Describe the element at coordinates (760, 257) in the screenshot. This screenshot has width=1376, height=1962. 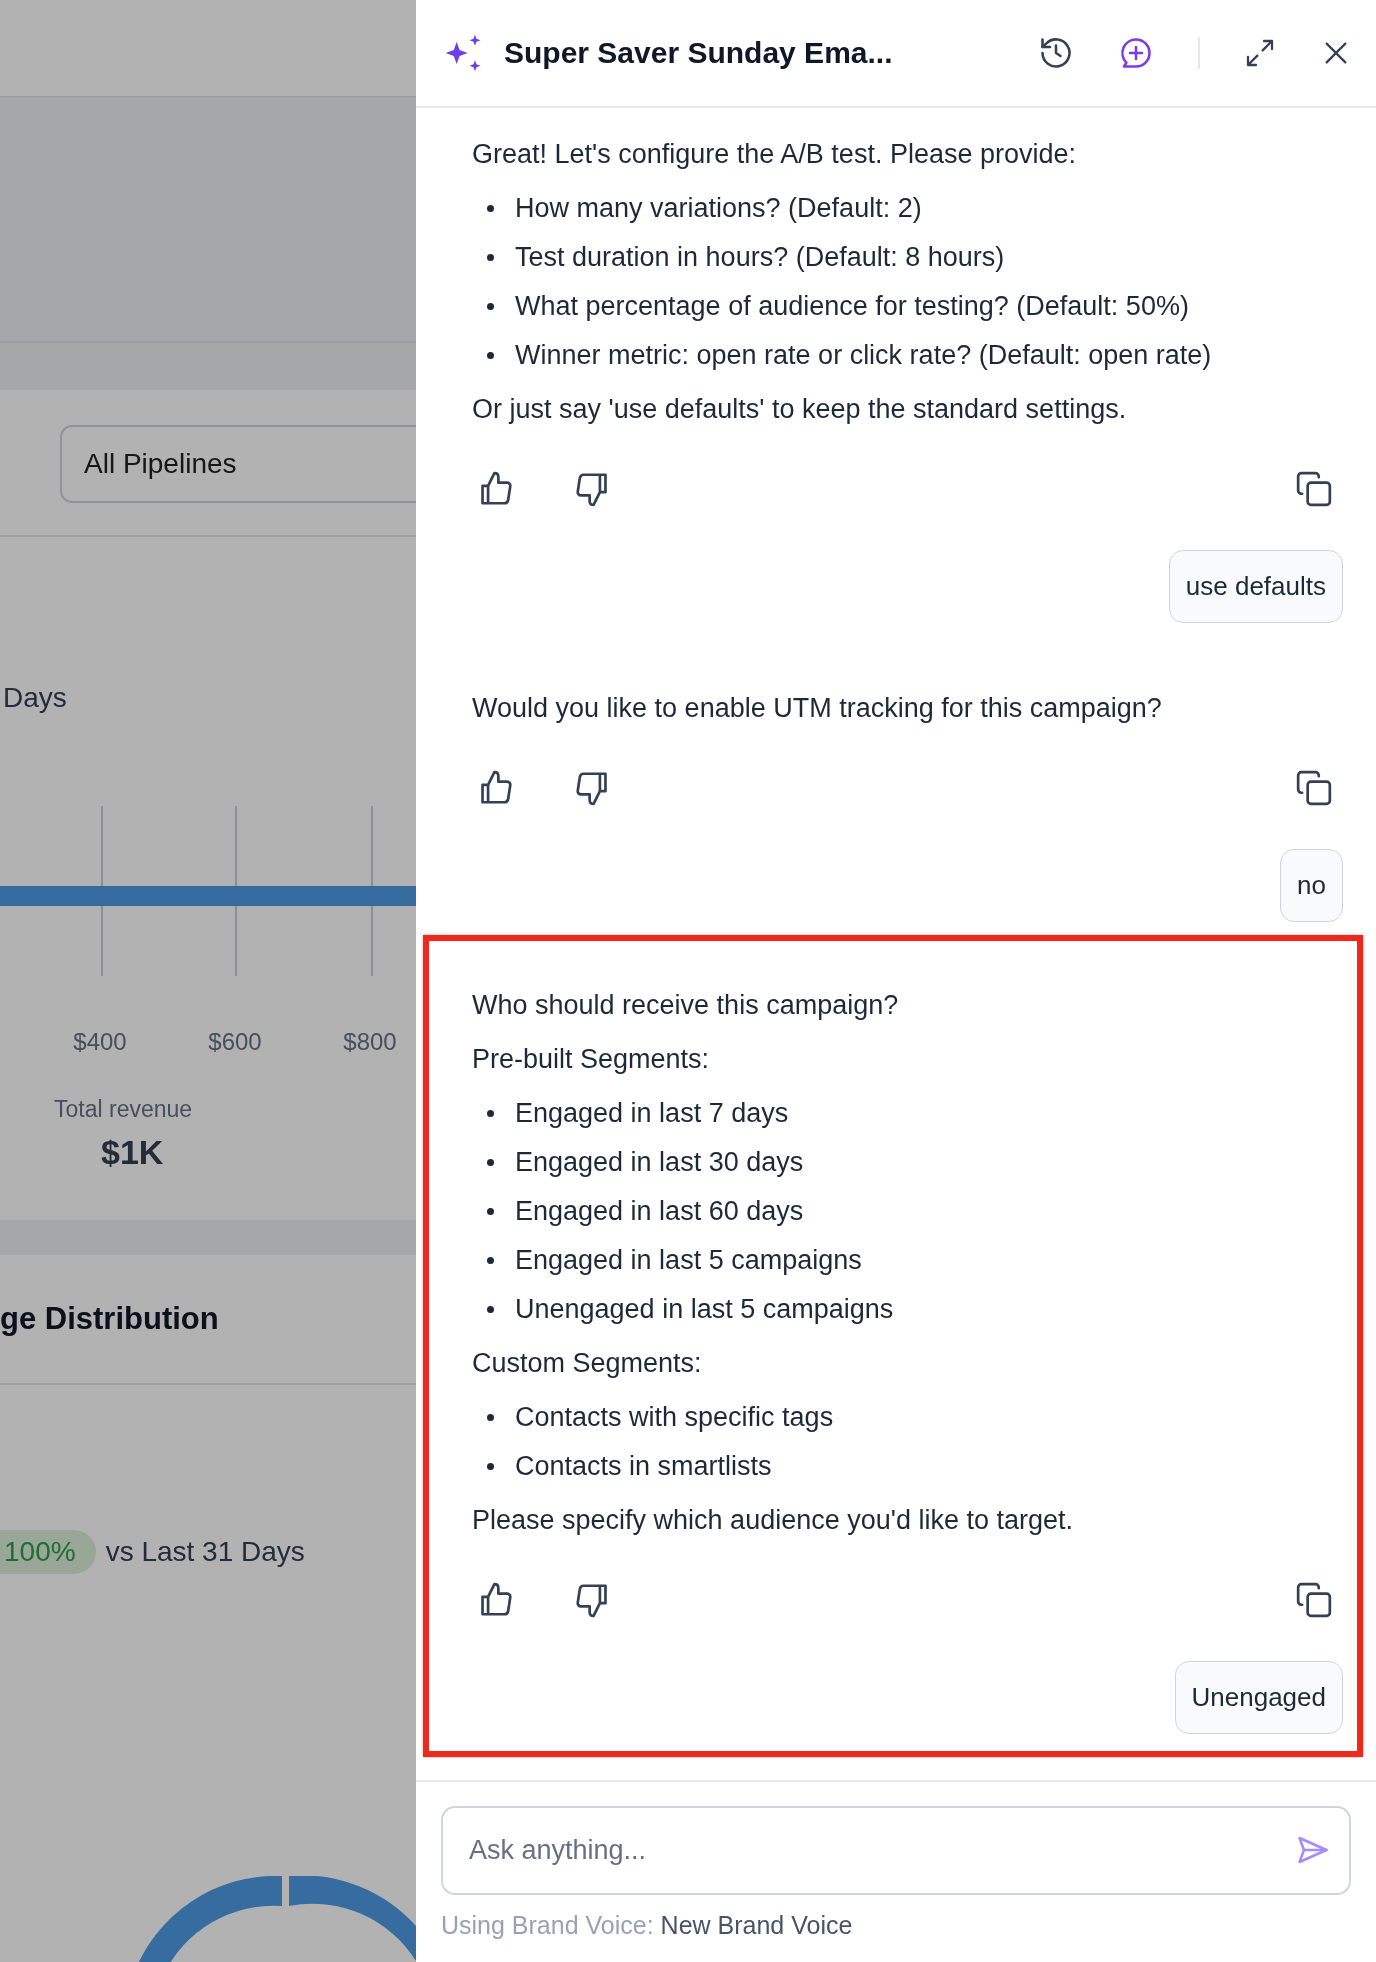
I see `list-item-text: Test duration in hours? (Default: 8 hours)` at that location.